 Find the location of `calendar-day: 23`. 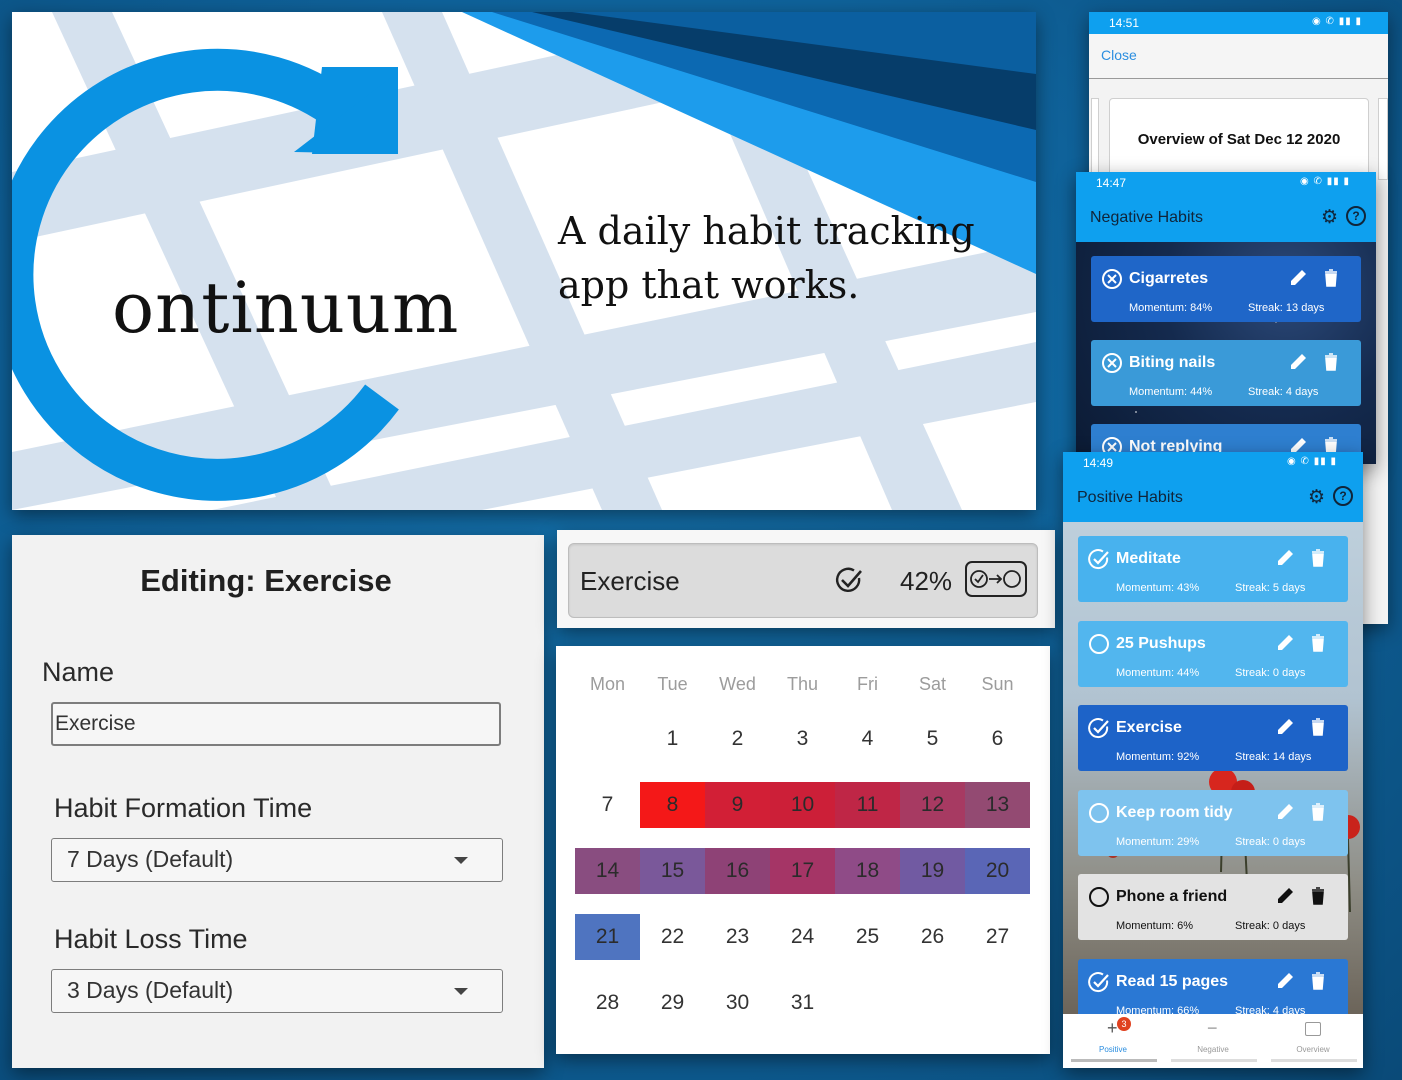

calendar-day: 23 is located at coordinates (737, 937).